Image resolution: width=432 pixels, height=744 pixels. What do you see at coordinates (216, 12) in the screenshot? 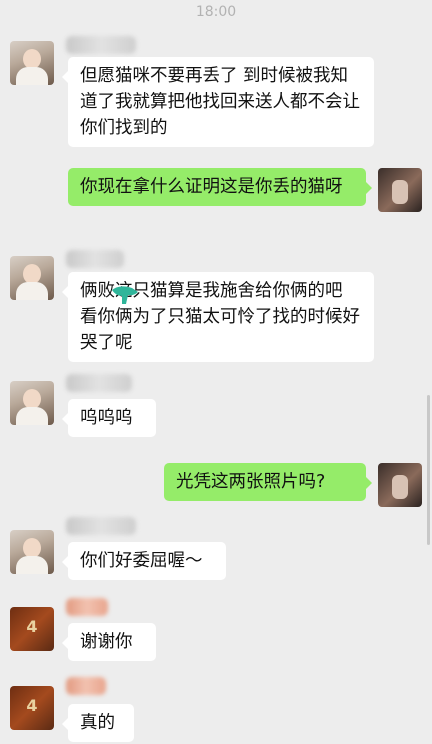
I see `timestamp: 18:00` at bounding box center [216, 12].